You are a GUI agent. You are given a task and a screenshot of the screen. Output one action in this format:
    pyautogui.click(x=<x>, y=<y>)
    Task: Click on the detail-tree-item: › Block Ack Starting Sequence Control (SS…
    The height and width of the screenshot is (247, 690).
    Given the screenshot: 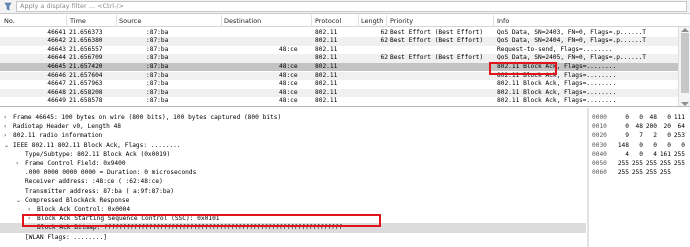 What is the action you would take?
    pyautogui.click(x=293, y=218)
    